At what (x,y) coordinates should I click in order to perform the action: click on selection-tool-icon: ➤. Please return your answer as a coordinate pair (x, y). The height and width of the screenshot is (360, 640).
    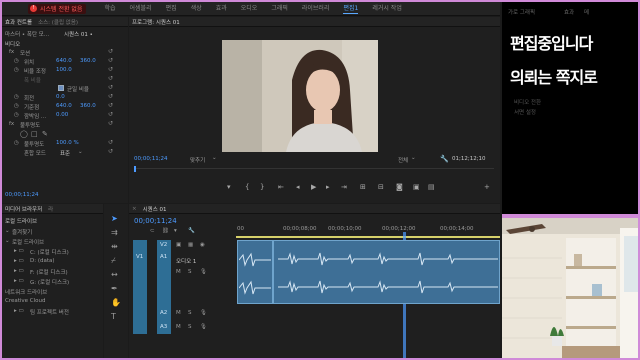
    Looking at the image, I should click on (114, 218).